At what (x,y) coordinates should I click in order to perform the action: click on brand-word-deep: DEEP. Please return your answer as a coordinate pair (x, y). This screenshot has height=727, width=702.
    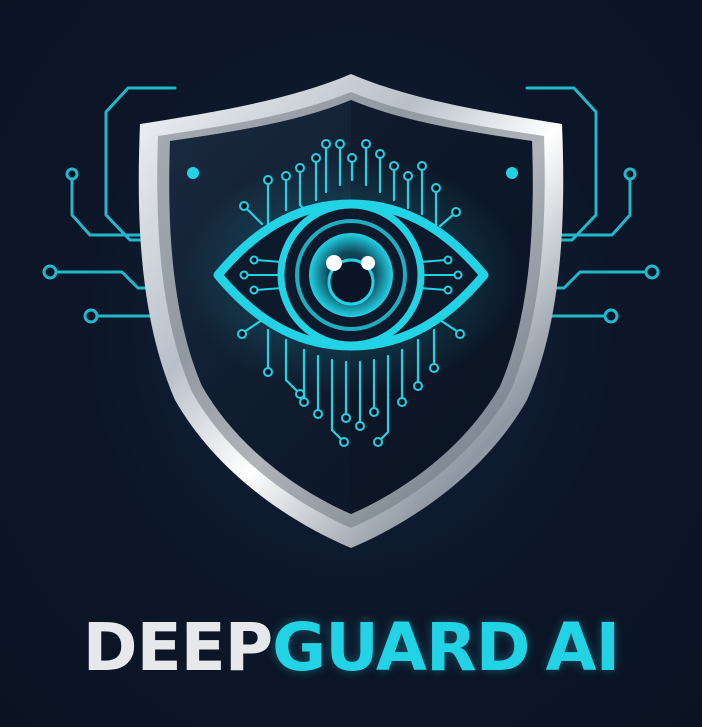
    Looking at the image, I should click on (177, 647).